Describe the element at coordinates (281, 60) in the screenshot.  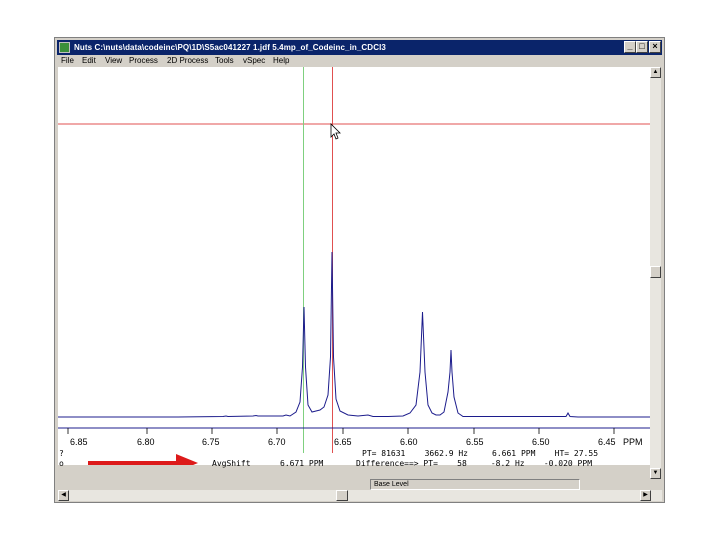
I see `menu-help: Help` at that location.